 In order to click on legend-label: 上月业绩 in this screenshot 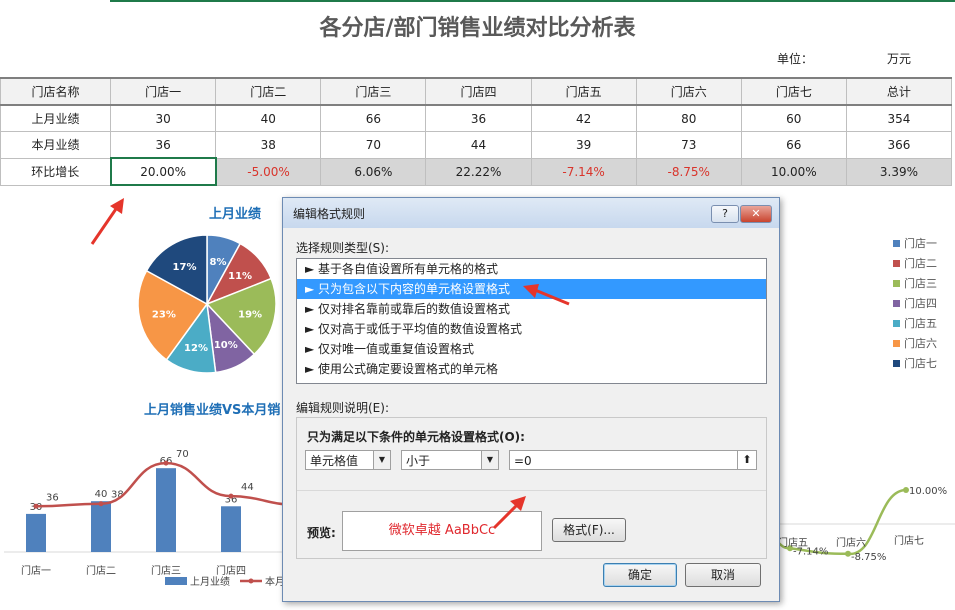, I will do `click(210, 581)`.